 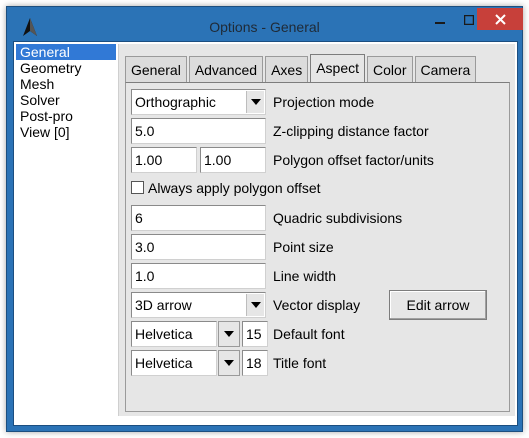 What do you see at coordinates (66, 84) in the screenshot?
I see `category-item-mesh: Mesh` at bounding box center [66, 84].